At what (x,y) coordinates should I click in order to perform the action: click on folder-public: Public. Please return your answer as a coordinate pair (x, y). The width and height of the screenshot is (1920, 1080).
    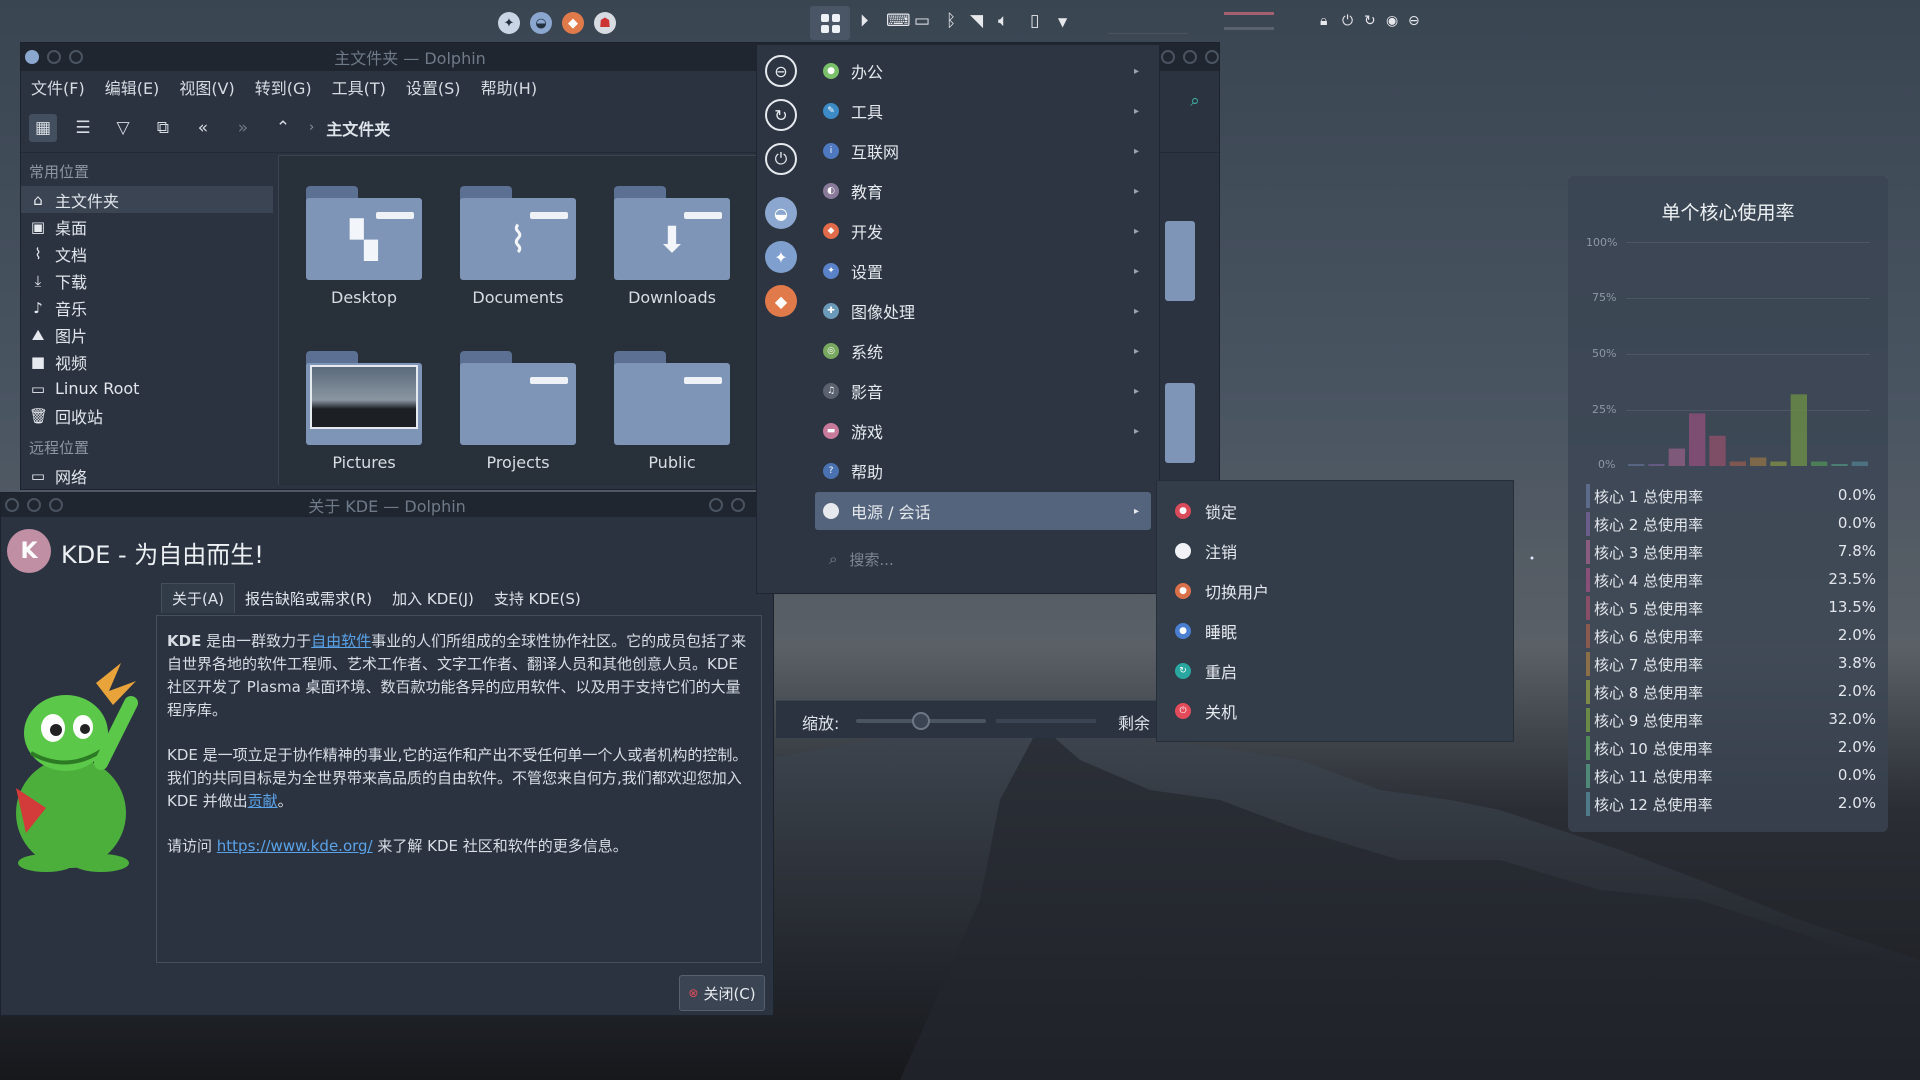
    Looking at the image, I should click on (672, 411).